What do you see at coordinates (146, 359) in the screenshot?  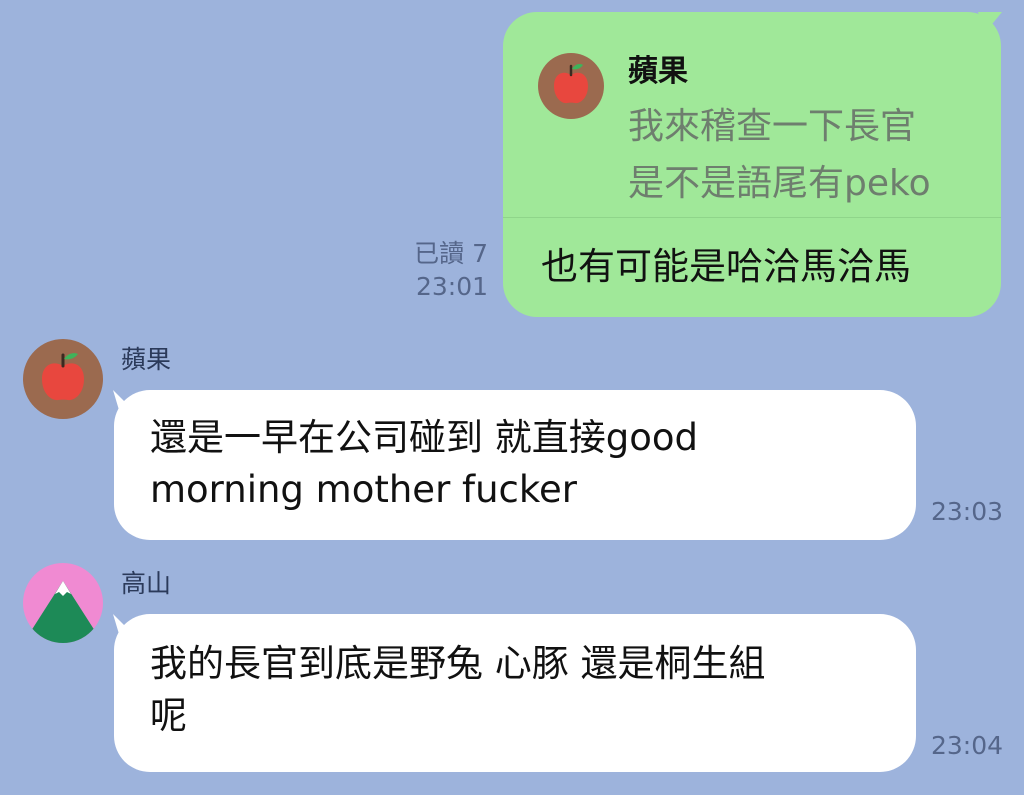 I see `sender-name: 蘋果` at bounding box center [146, 359].